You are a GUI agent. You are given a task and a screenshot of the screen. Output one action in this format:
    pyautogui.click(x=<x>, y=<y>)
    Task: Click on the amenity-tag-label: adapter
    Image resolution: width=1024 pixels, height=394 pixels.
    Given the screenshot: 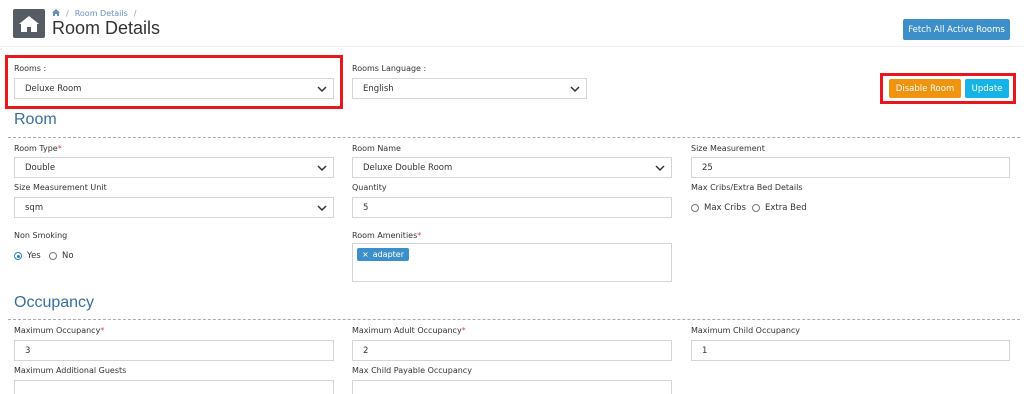 What is the action you would take?
    pyautogui.click(x=388, y=254)
    